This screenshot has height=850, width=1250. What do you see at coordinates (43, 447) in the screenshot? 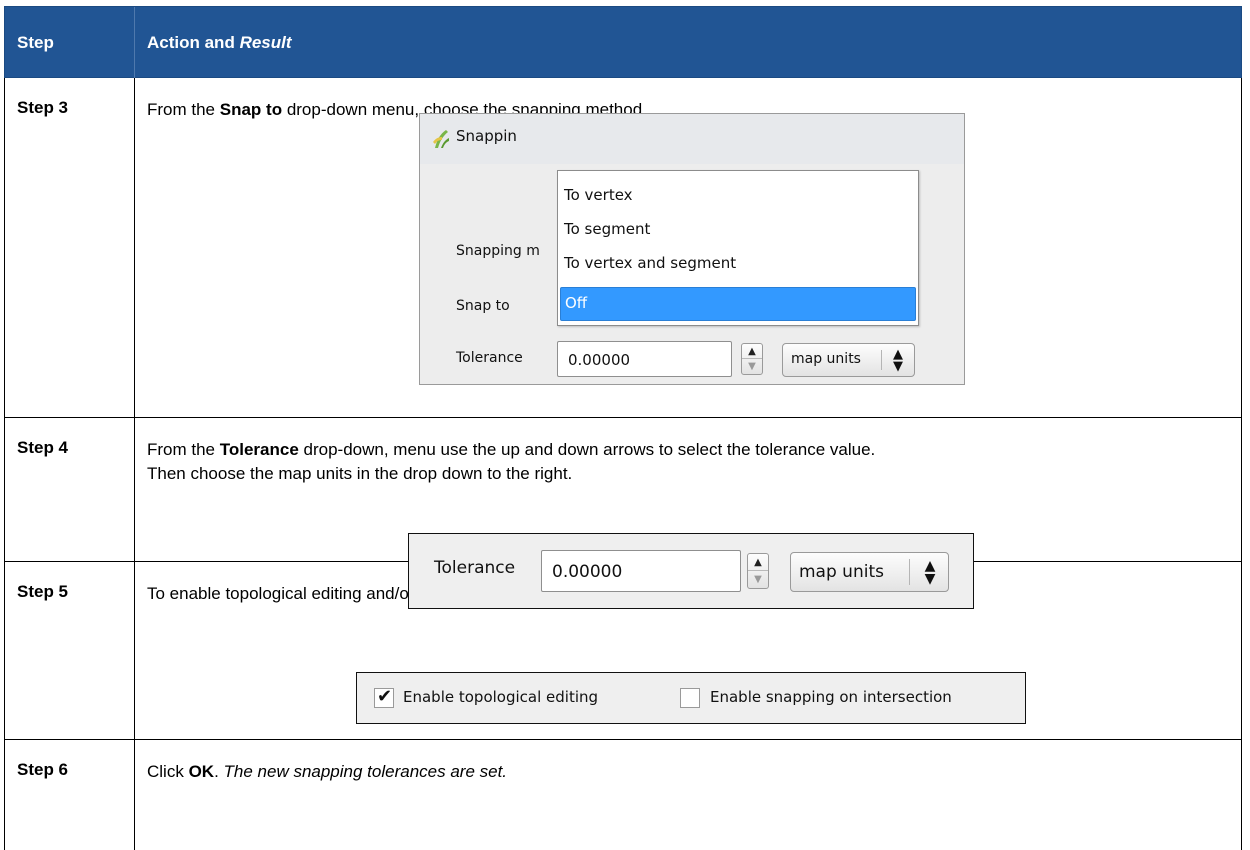
I see `step-label: Step 4` at bounding box center [43, 447].